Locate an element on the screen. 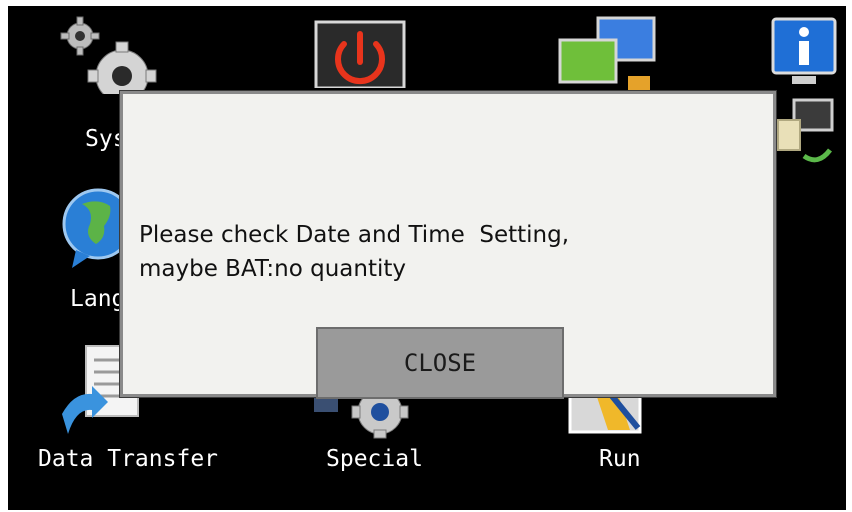 The image size is (852, 512). close-button: CLOSE is located at coordinates (440, 363).